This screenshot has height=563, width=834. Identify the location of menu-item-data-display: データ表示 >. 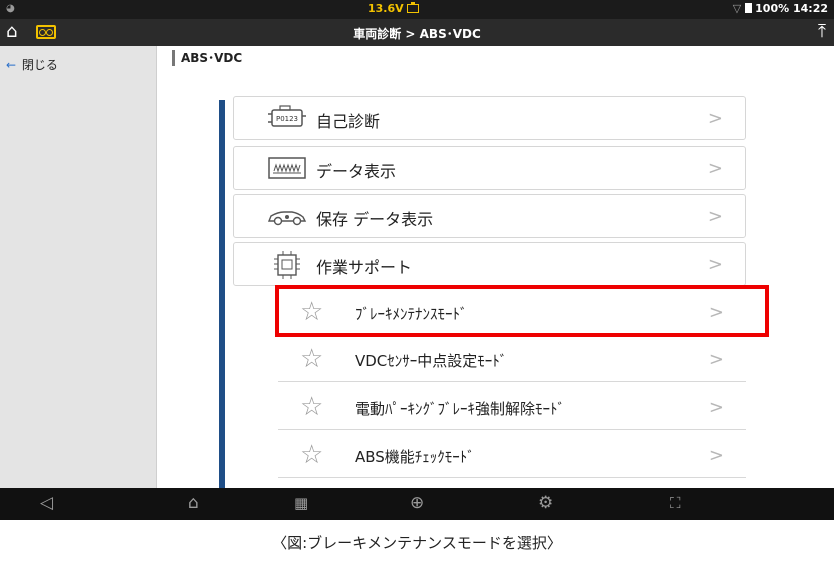
(489, 168).